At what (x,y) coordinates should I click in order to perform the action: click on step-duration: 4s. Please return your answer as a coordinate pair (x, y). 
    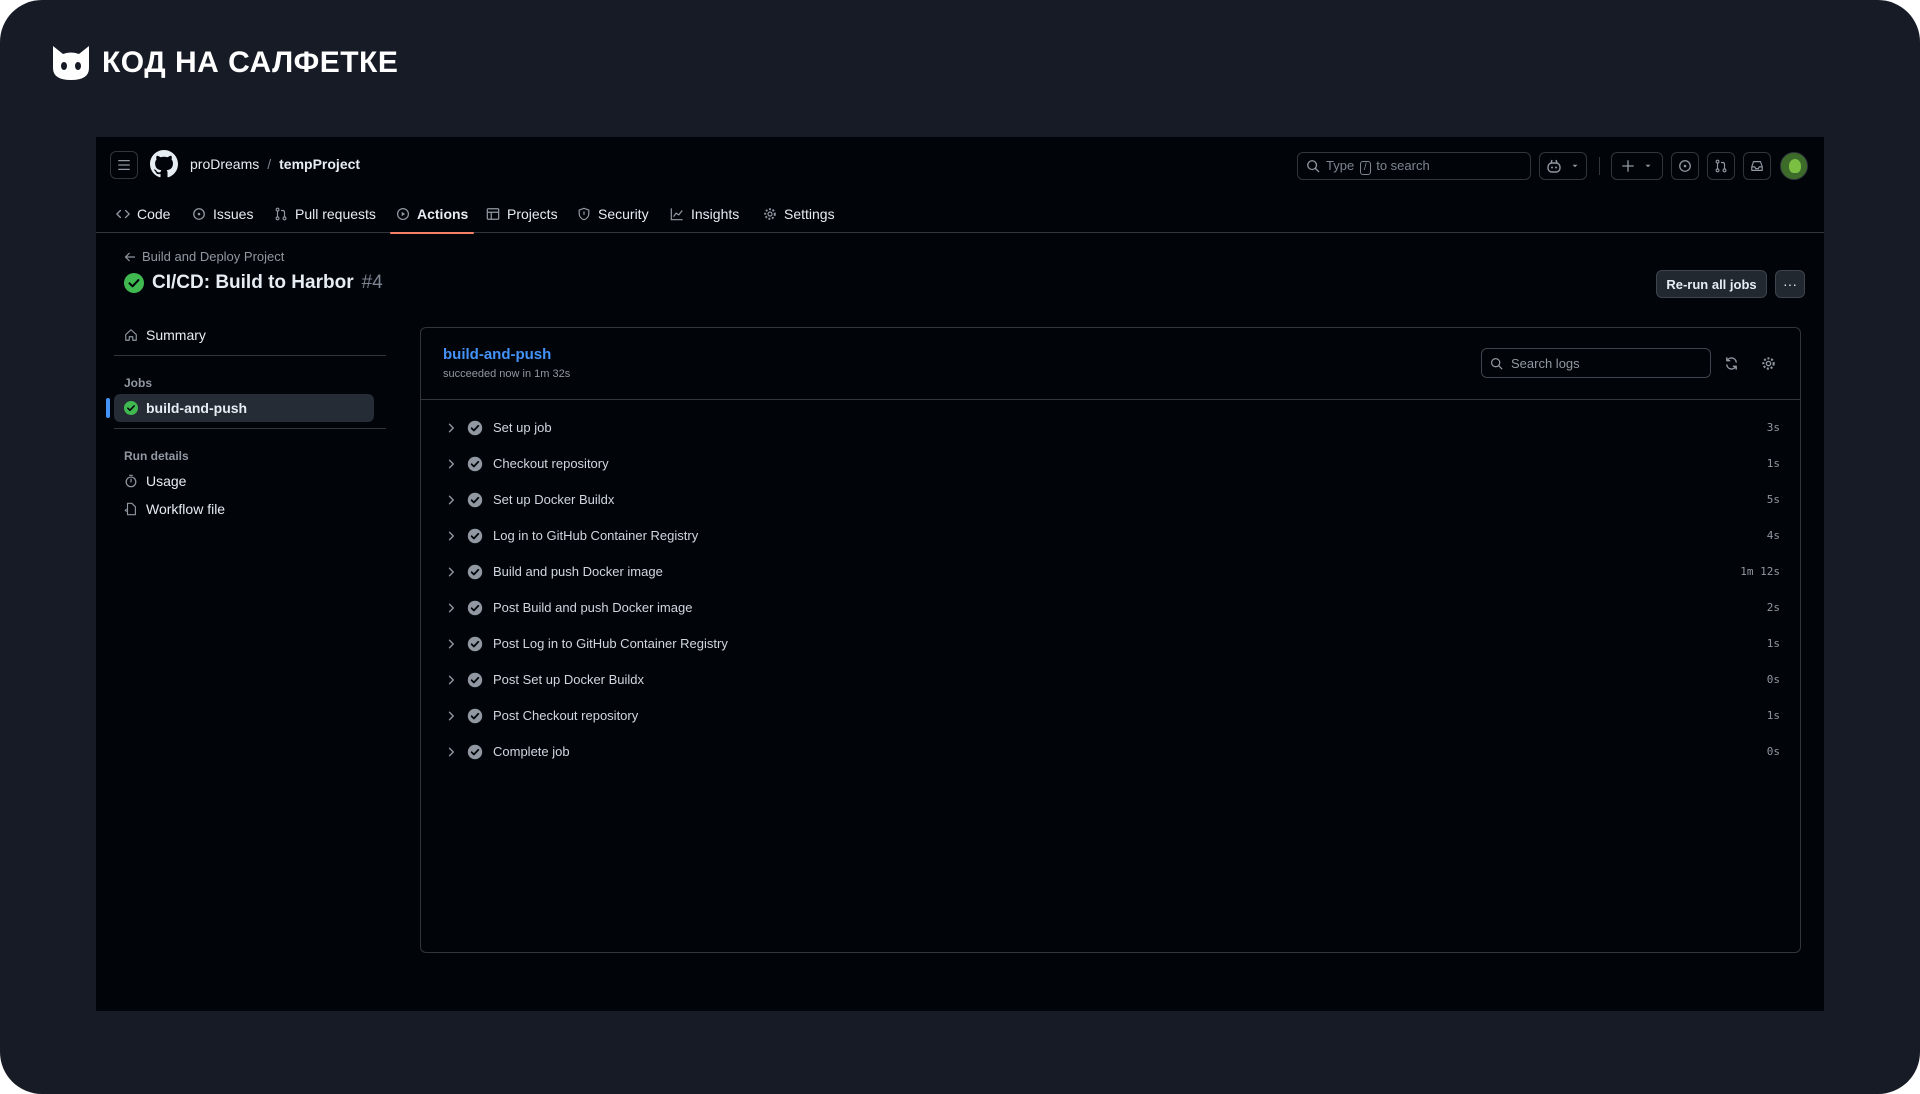
    Looking at the image, I should click on (1773, 535).